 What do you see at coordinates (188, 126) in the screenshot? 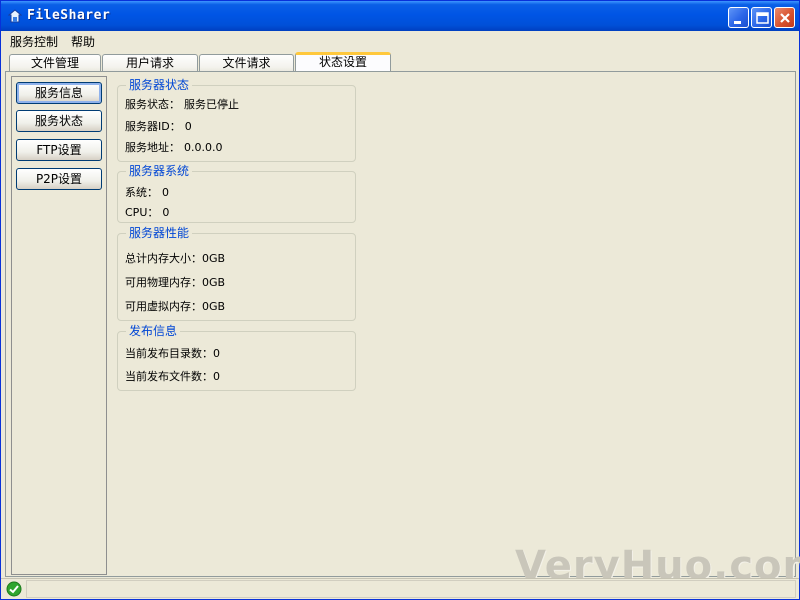
I see `server-id-value: 0` at bounding box center [188, 126].